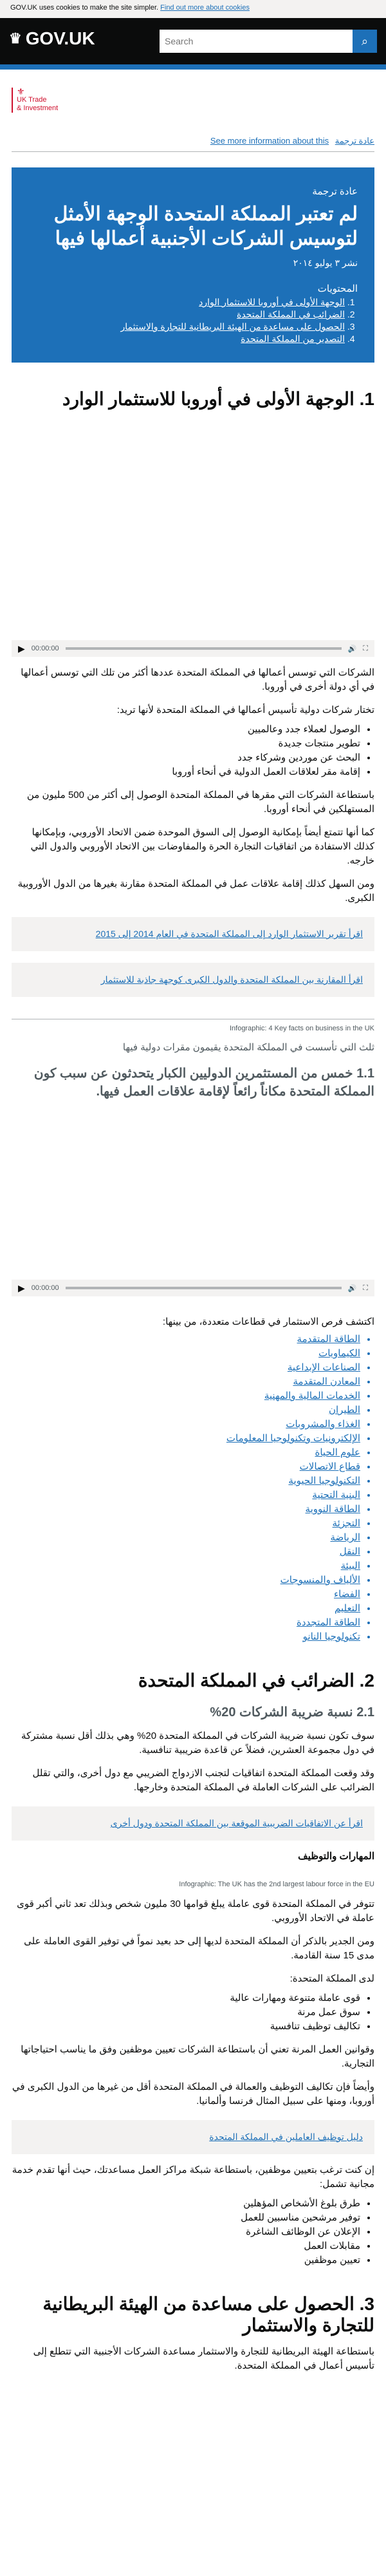 The image size is (386, 2576). What do you see at coordinates (186, 744) in the screenshot?
I see `list-item: تطوير منتجات جديدة` at bounding box center [186, 744].